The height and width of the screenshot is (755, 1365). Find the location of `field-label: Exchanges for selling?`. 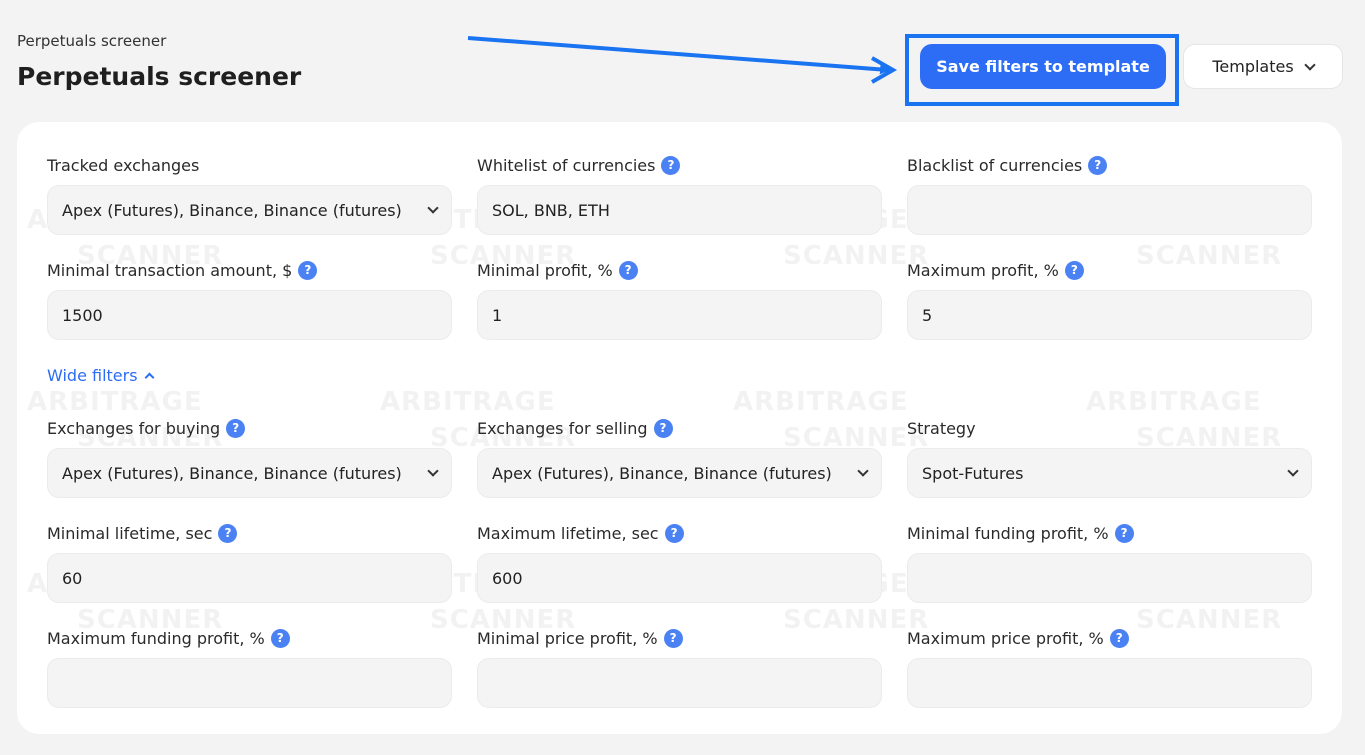

field-label: Exchanges for selling? is located at coordinates (679, 428).